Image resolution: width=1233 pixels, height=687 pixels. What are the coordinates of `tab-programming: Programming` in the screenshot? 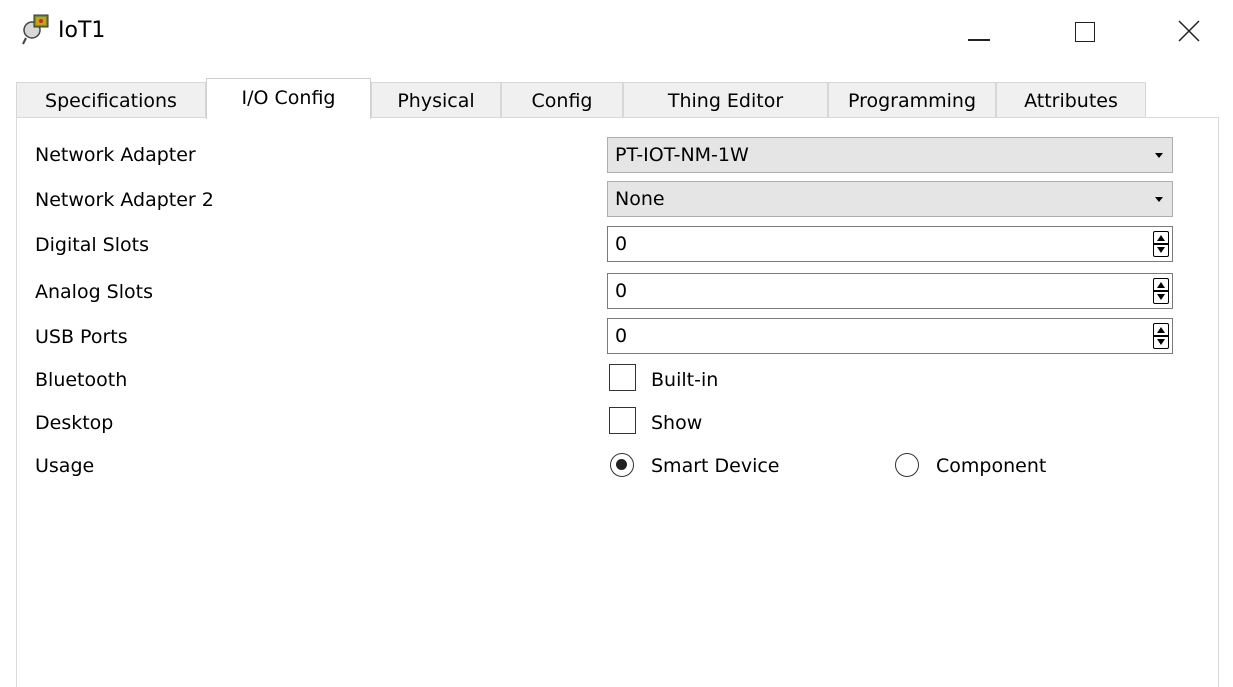 It's located at (912, 100).